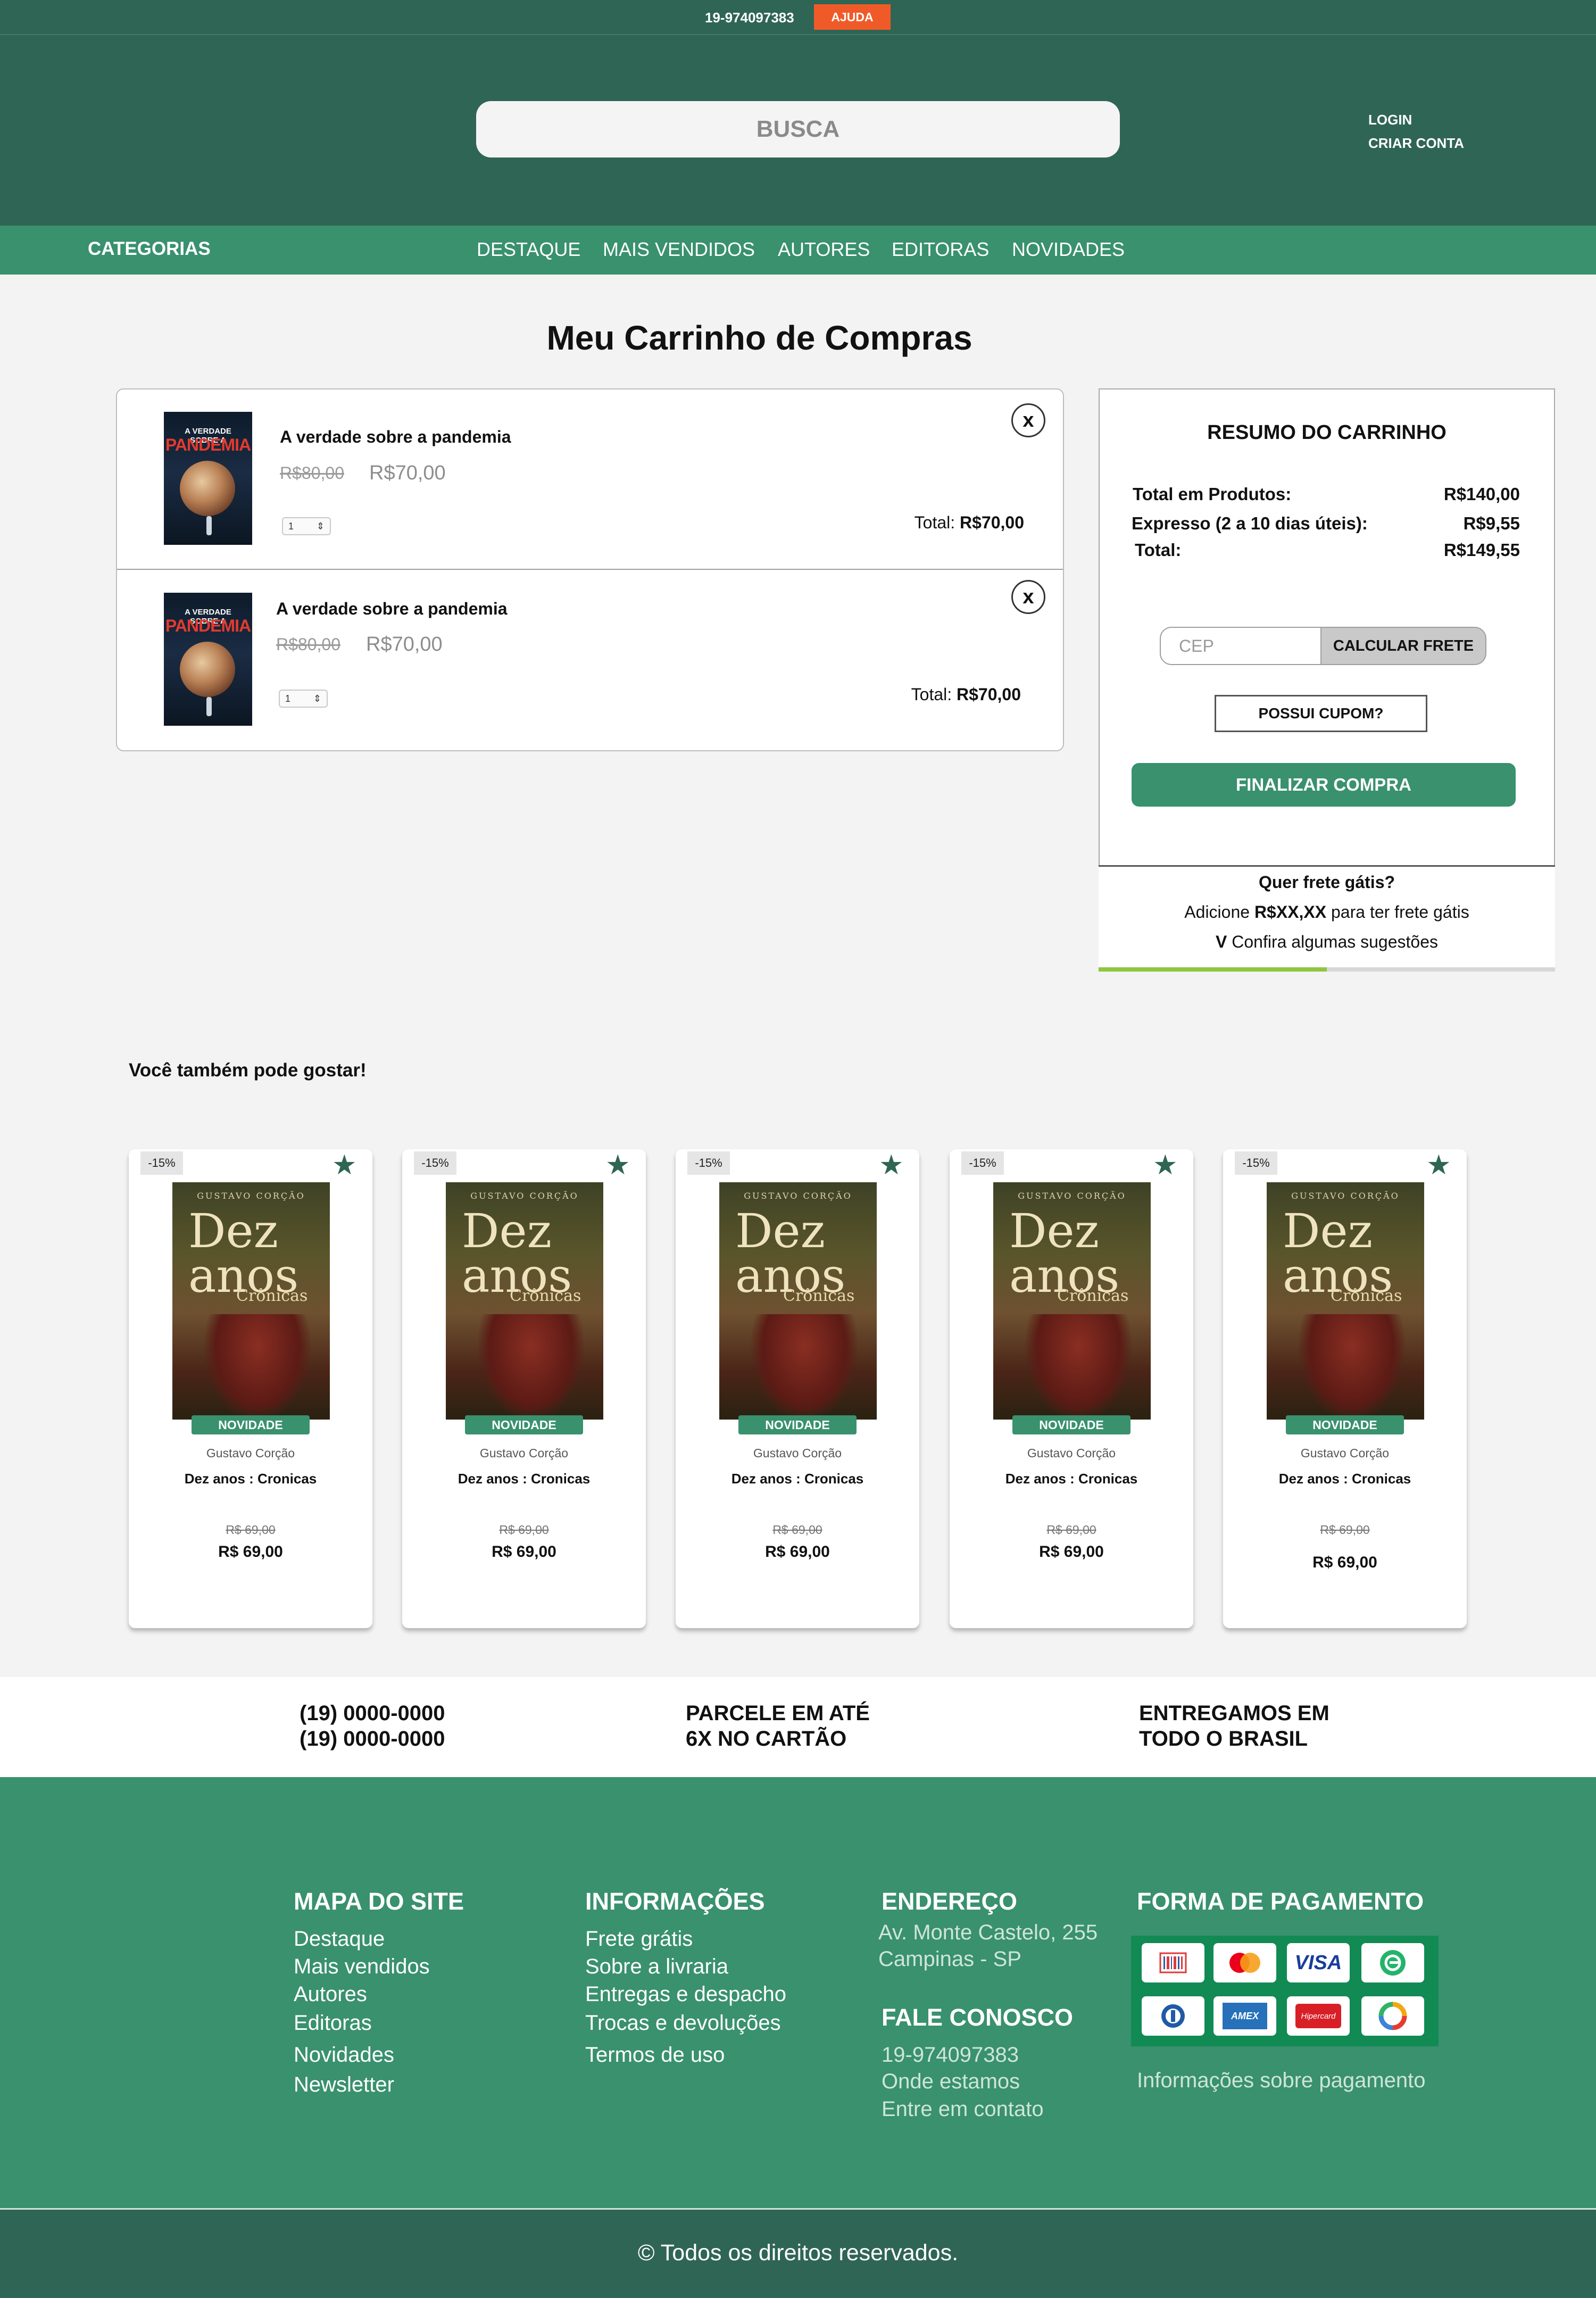 The image size is (1596, 2298). I want to click on total-value: R$70,00, so click(989, 694).